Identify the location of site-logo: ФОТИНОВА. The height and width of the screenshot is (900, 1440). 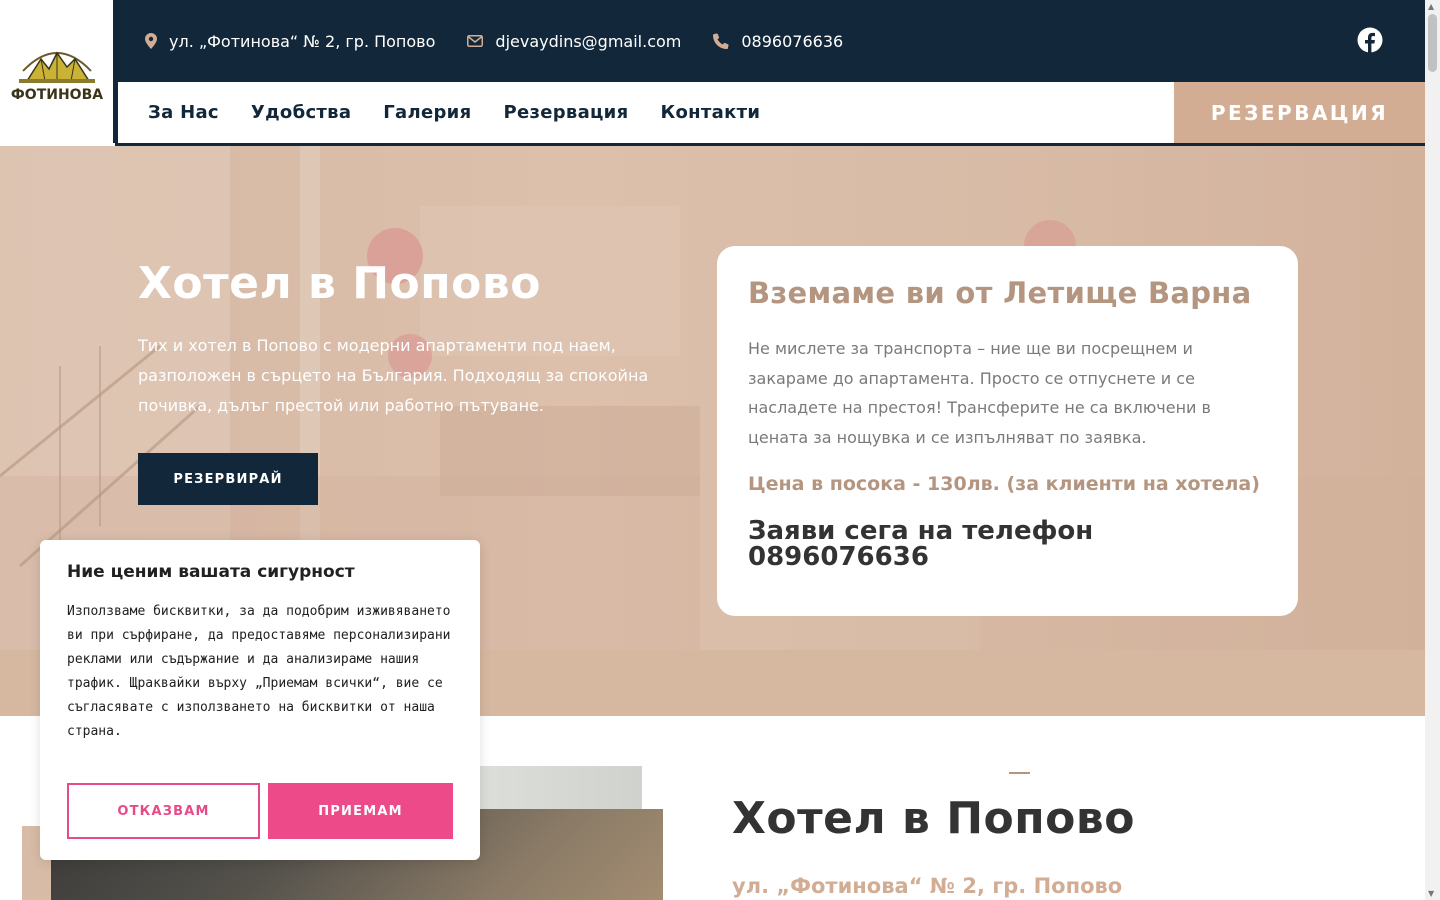
(57, 71).